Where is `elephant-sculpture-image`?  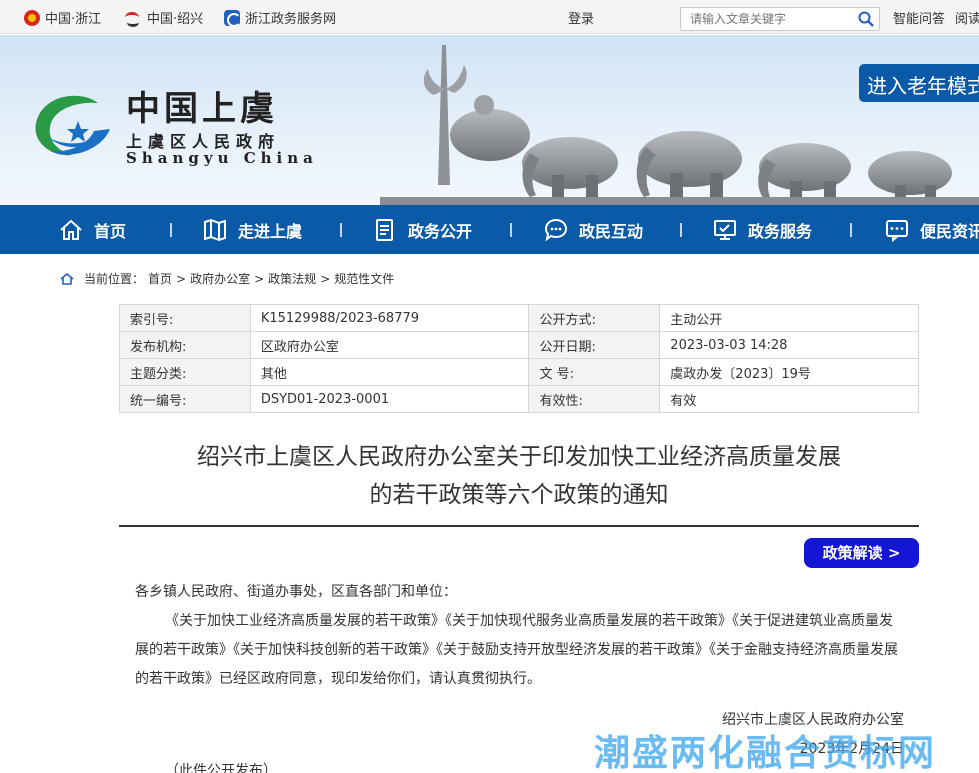 elephant-sculpture-image is located at coordinates (679, 125).